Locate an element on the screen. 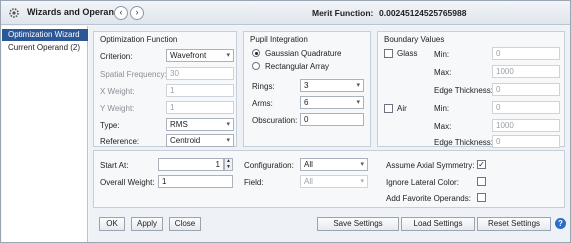  air-max-input: 1000 is located at coordinates (526, 125).